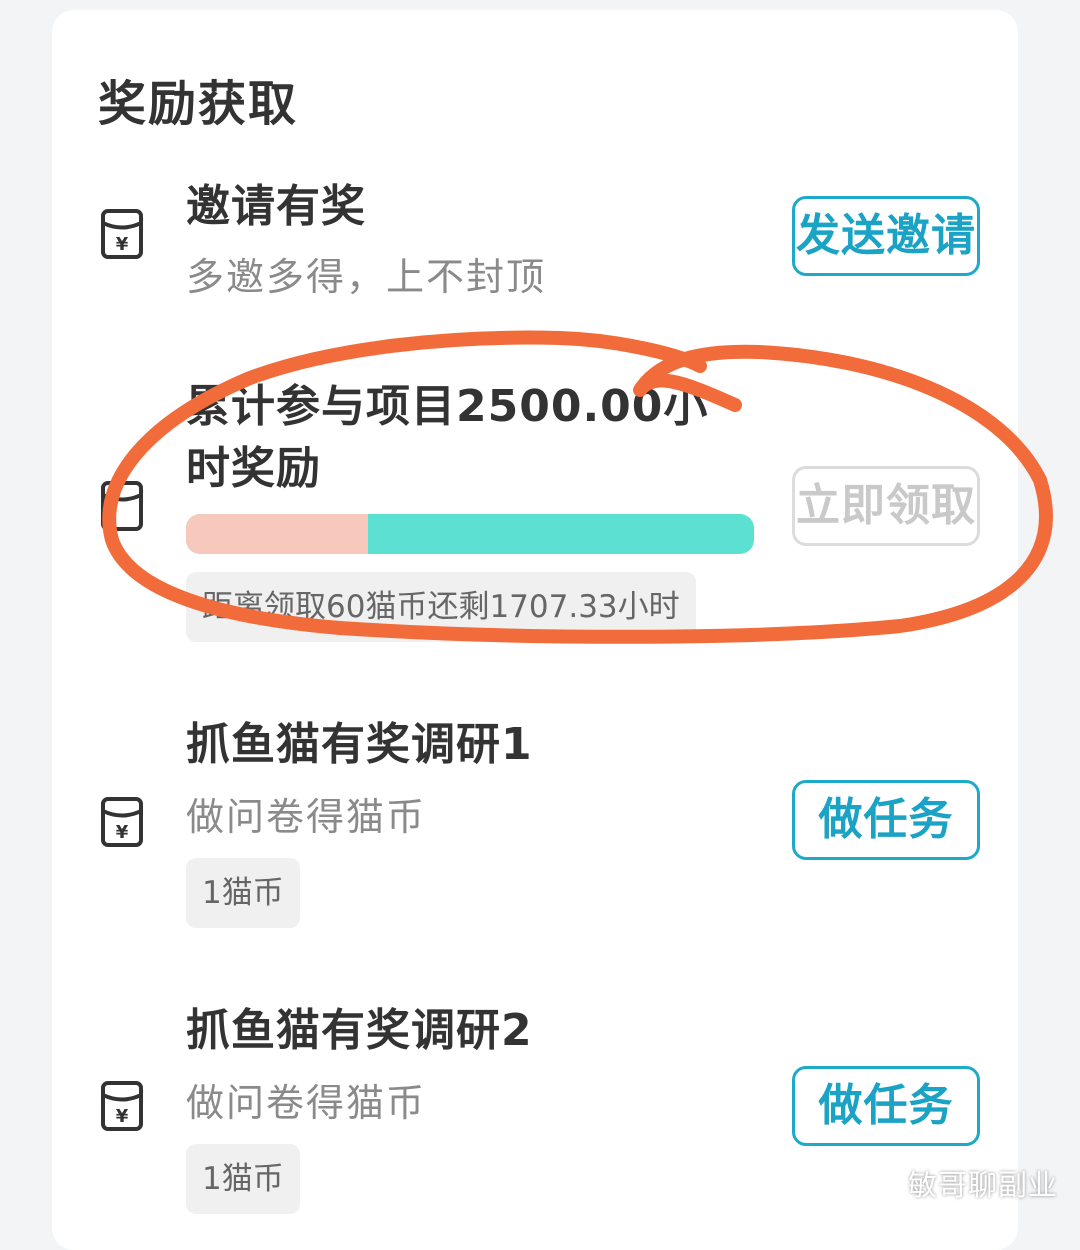  What do you see at coordinates (879, 1182) in the screenshot?
I see `wechat-icon` at bounding box center [879, 1182].